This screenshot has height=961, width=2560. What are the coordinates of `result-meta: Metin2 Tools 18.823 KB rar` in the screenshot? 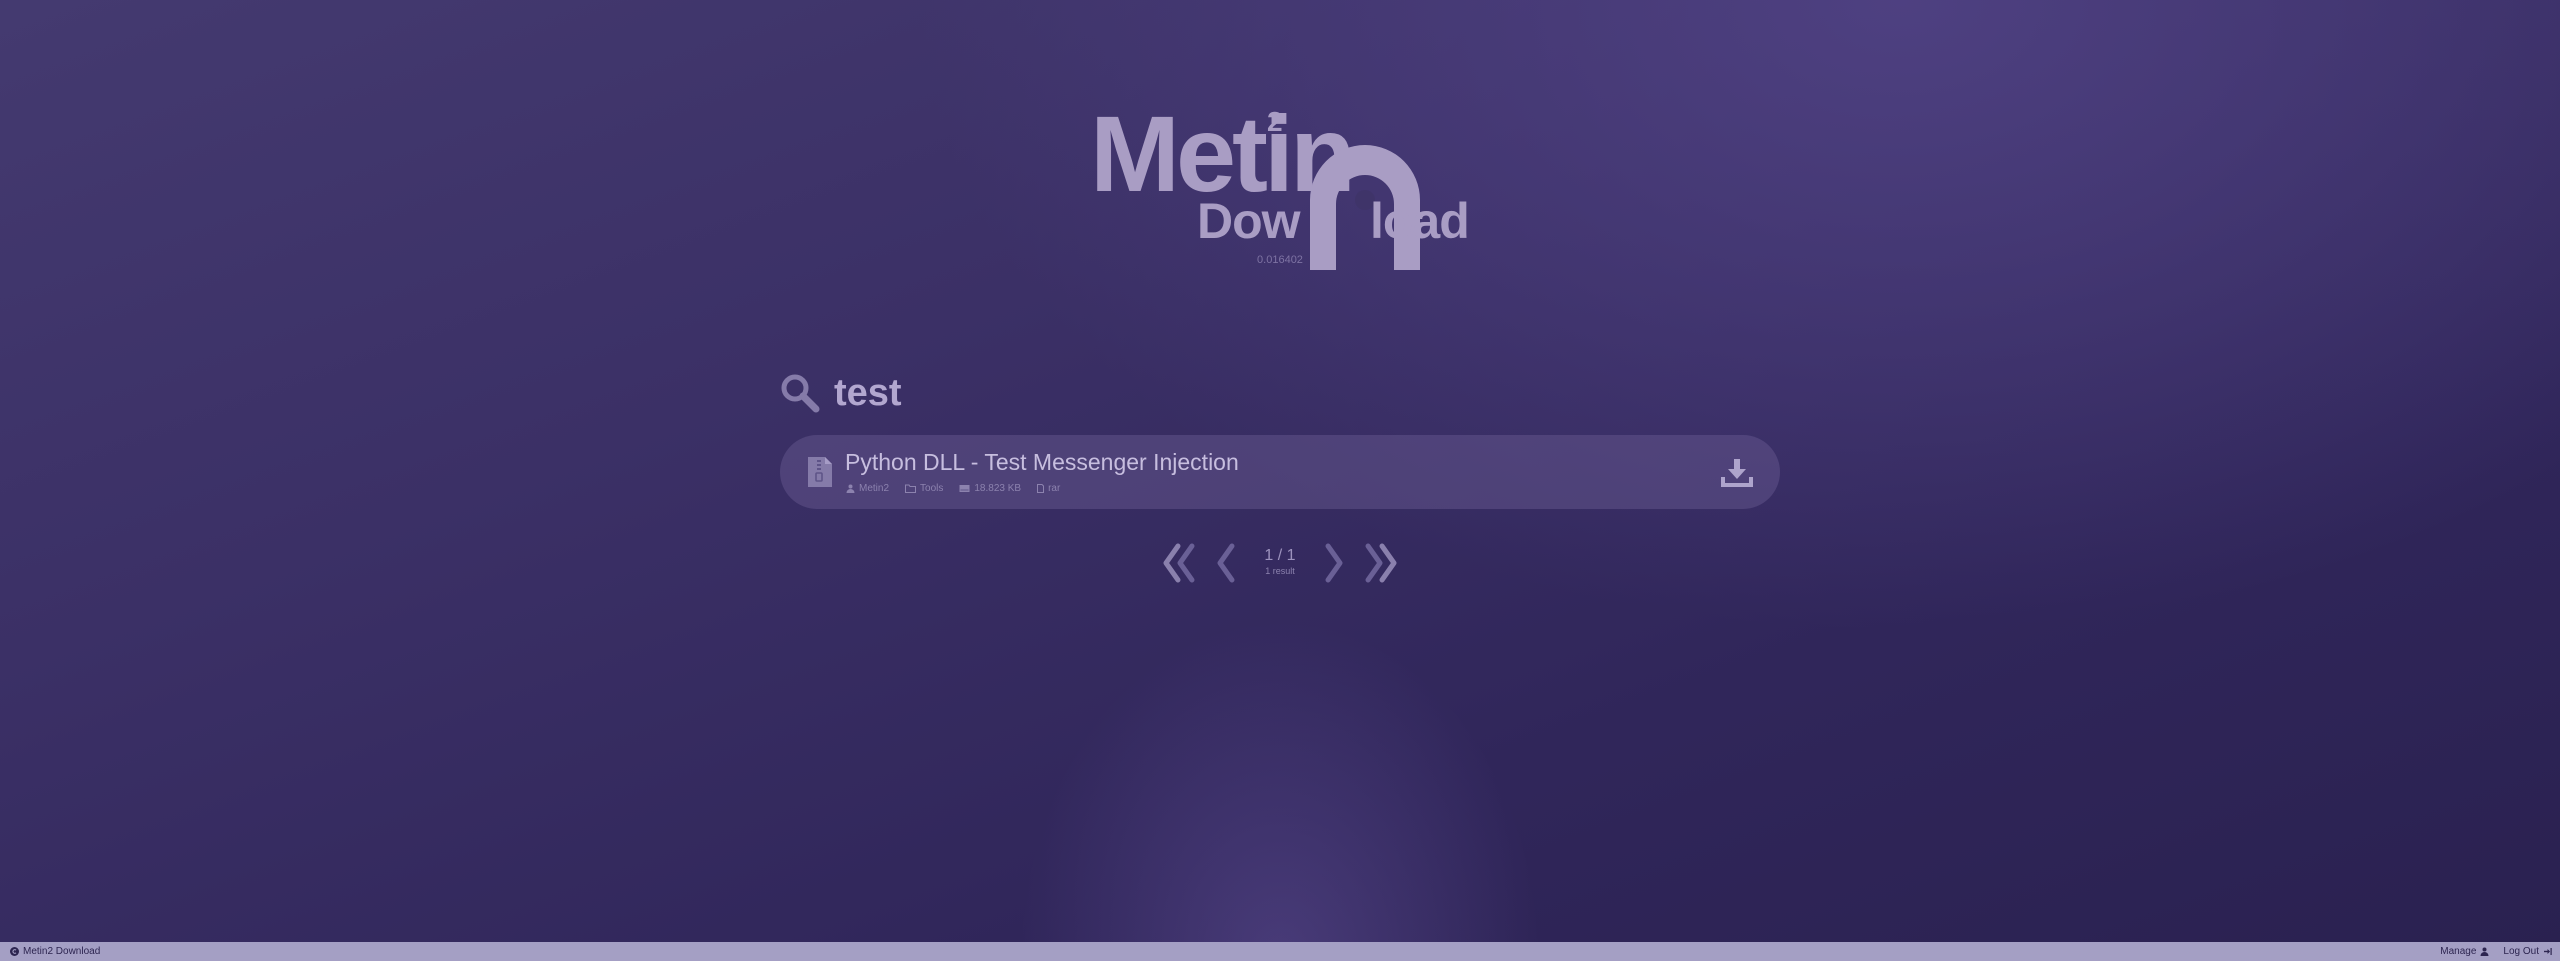 It's located at (961, 488).